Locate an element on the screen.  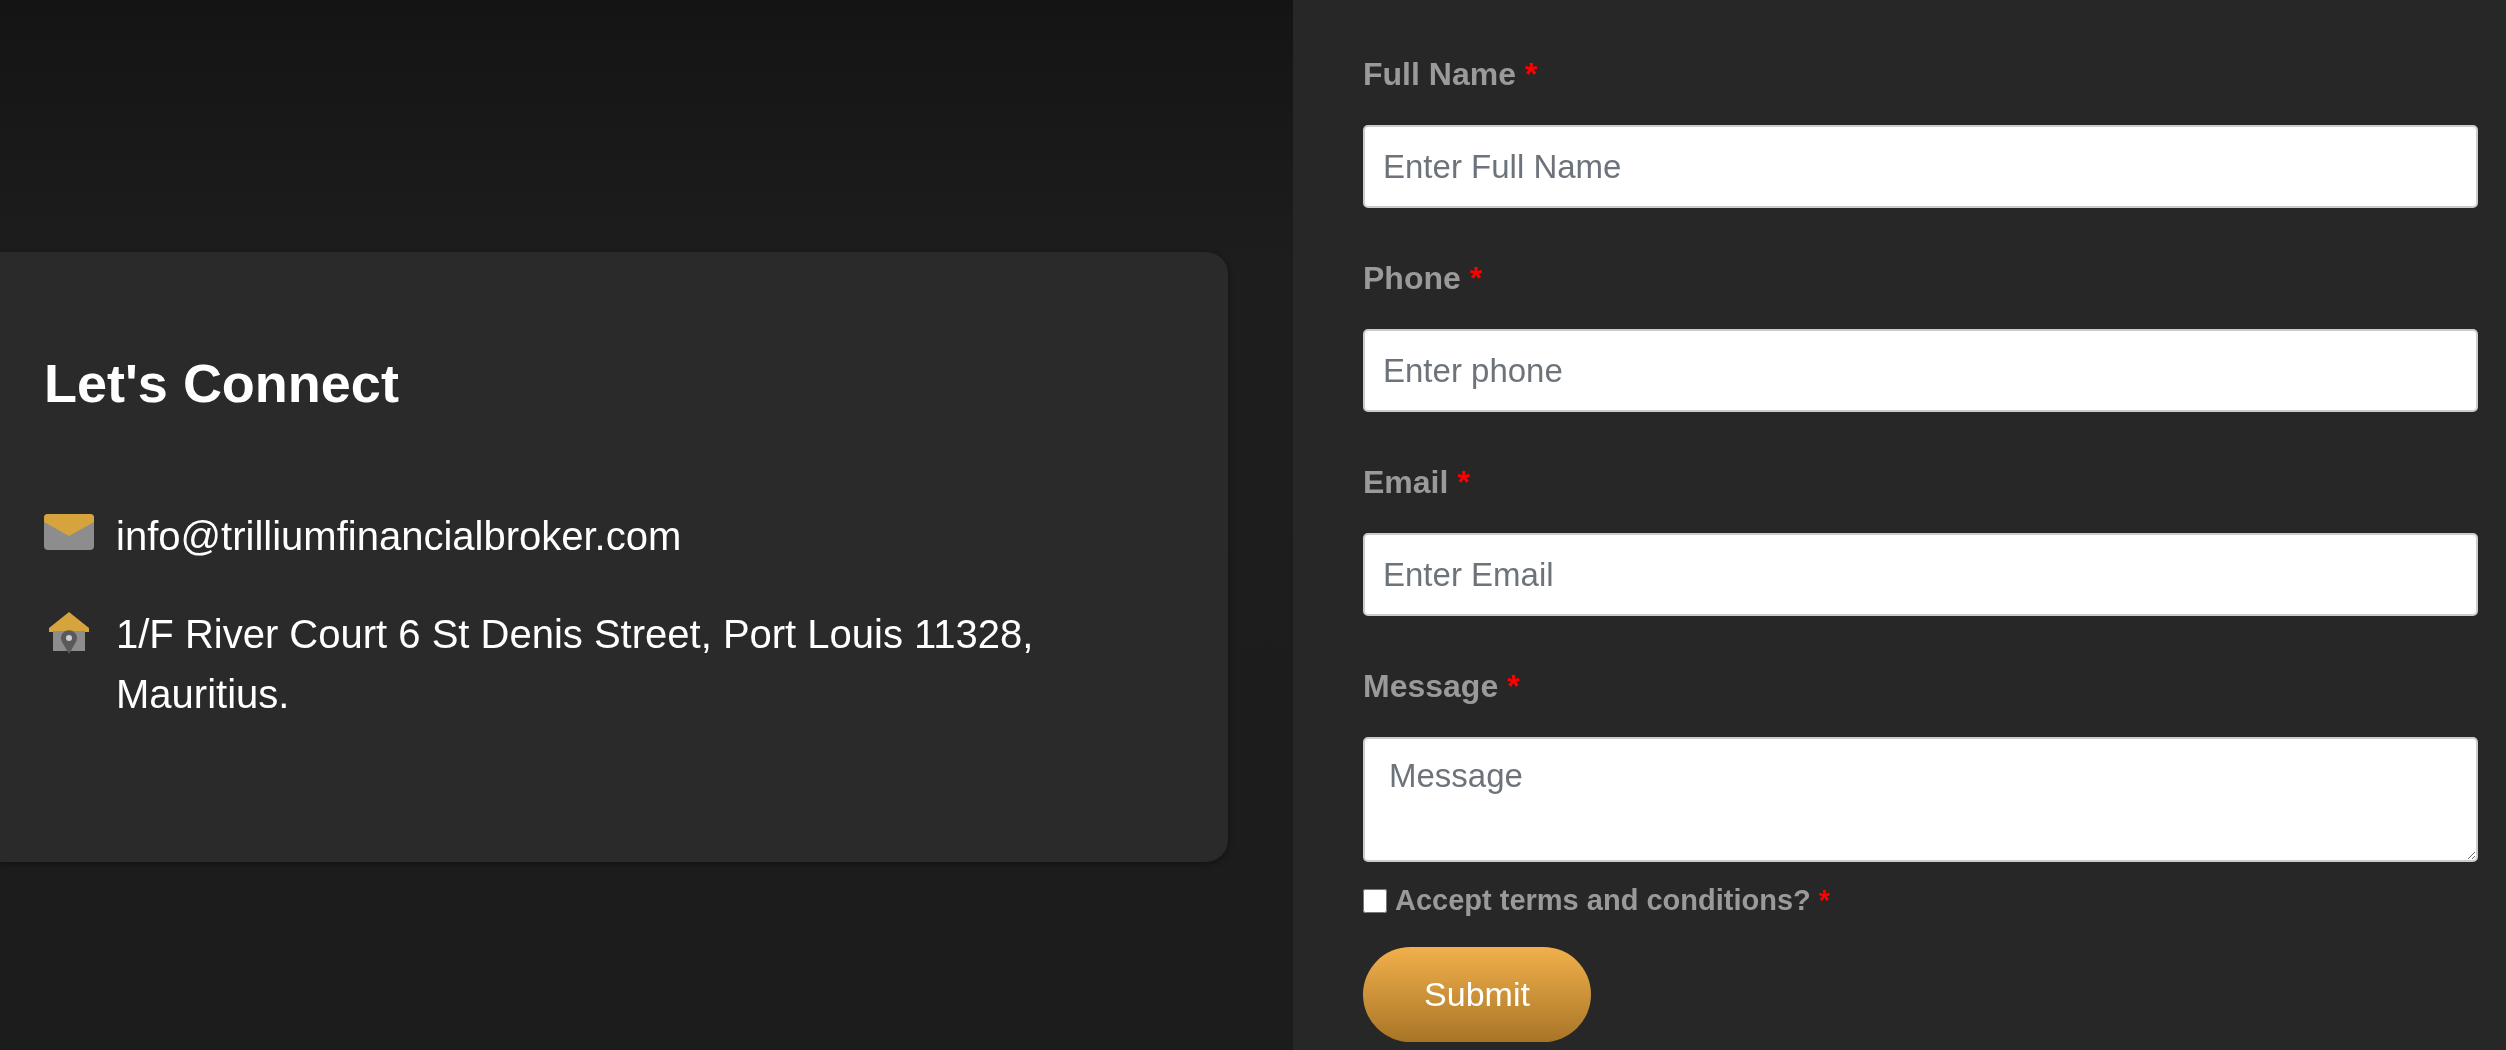
section-title: Let's Connect is located at coordinates (221, 383).